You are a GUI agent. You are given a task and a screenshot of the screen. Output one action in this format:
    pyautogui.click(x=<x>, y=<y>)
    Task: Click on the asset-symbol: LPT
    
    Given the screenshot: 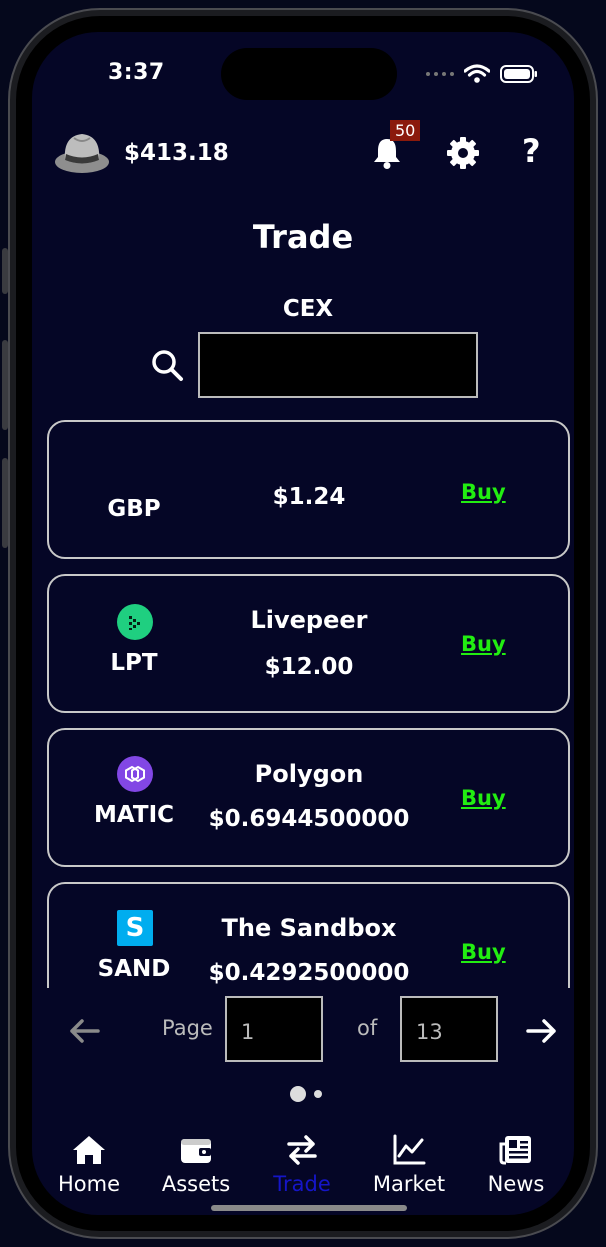 What is the action you would take?
    pyautogui.click(x=134, y=663)
    